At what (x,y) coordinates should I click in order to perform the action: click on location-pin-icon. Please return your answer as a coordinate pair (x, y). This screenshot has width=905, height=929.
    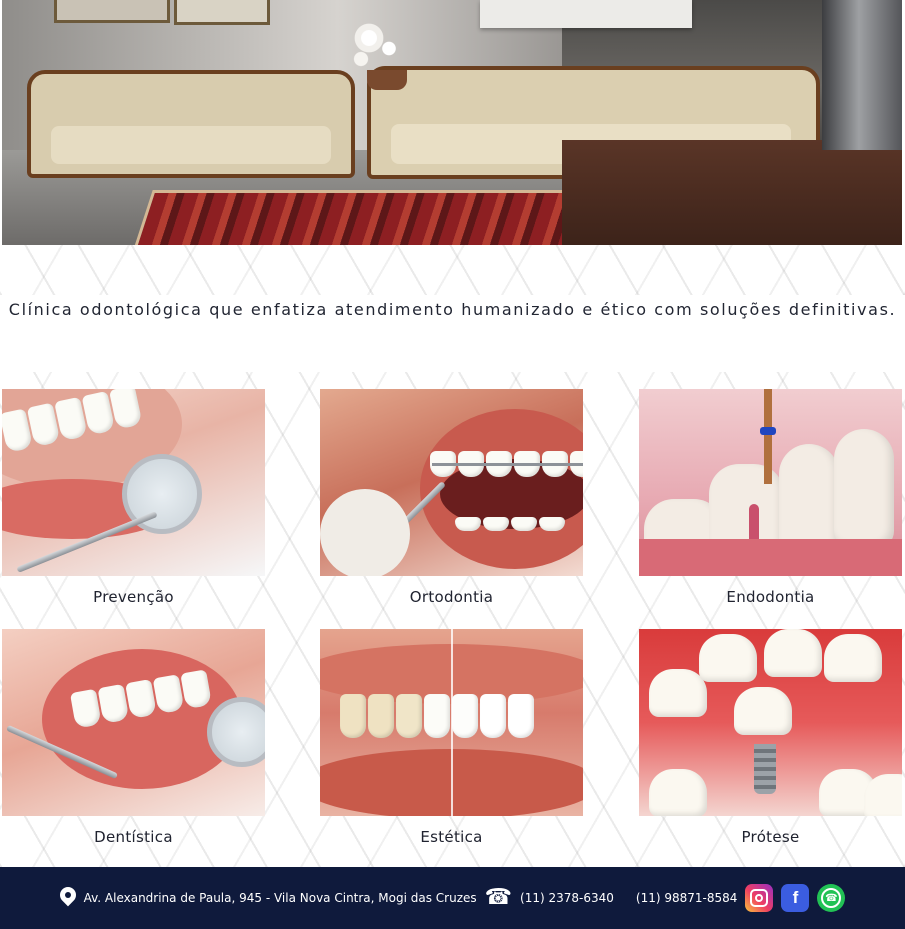
    Looking at the image, I should click on (68, 898).